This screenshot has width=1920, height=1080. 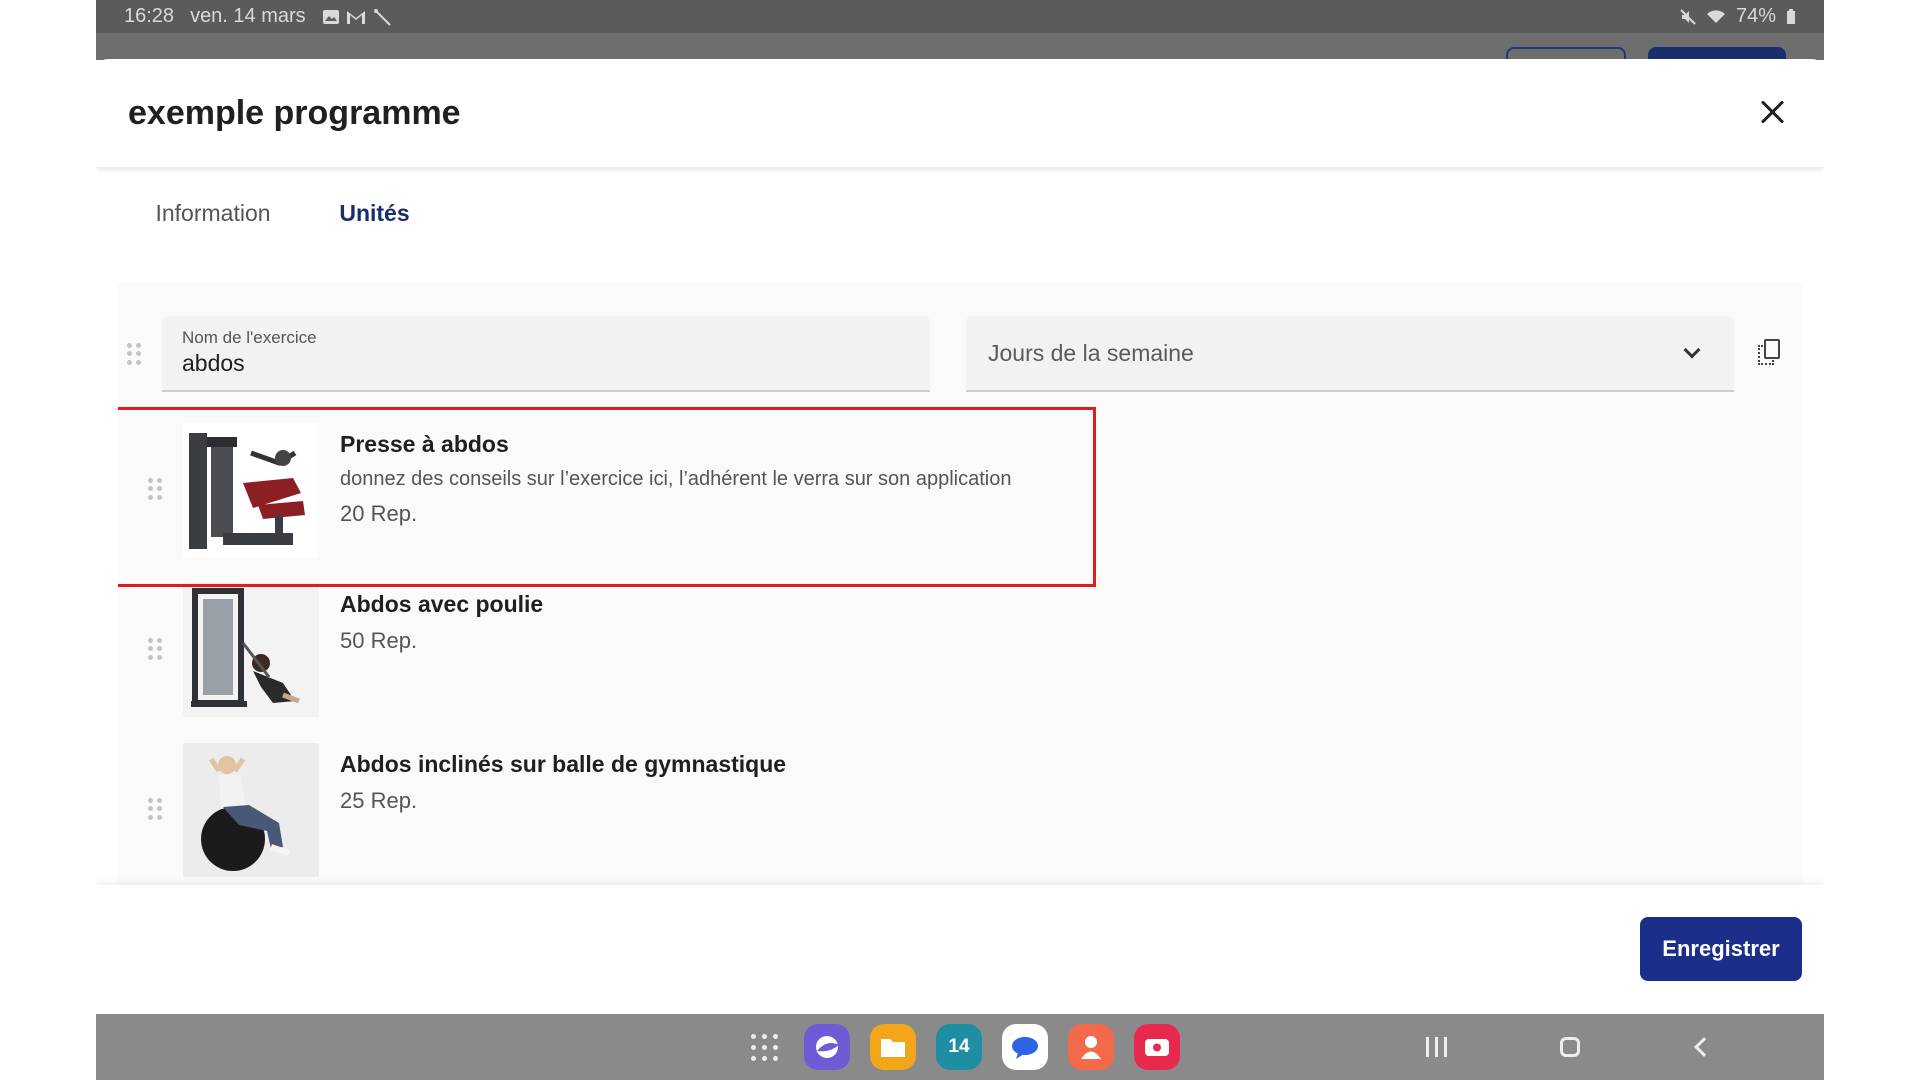 What do you see at coordinates (213, 213) in the screenshot?
I see `tab-information: Information` at bounding box center [213, 213].